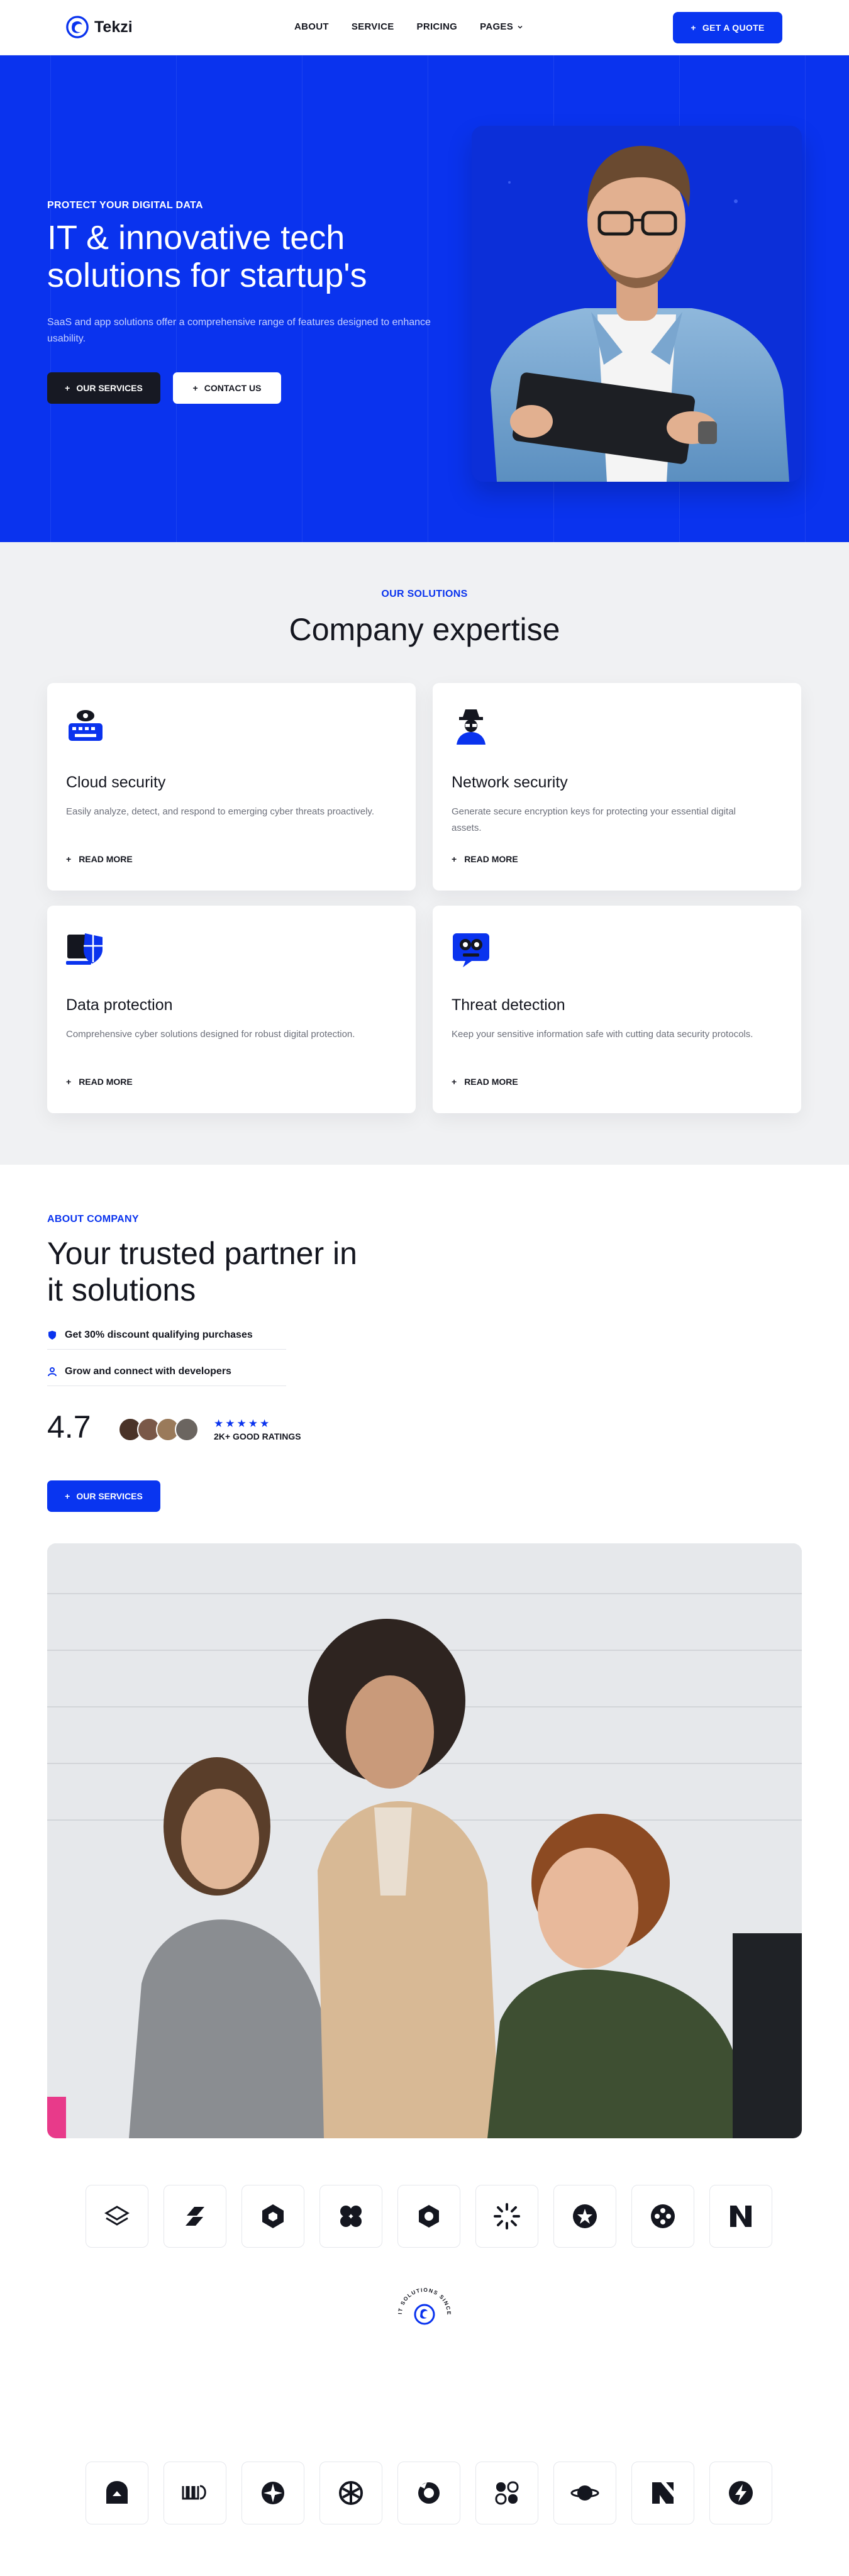 The width and height of the screenshot is (849, 2576). What do you see at coordinates (69, 1427) in the screenshot?
I see `rating-number: 4.7` at bounding box center [69, 1427].